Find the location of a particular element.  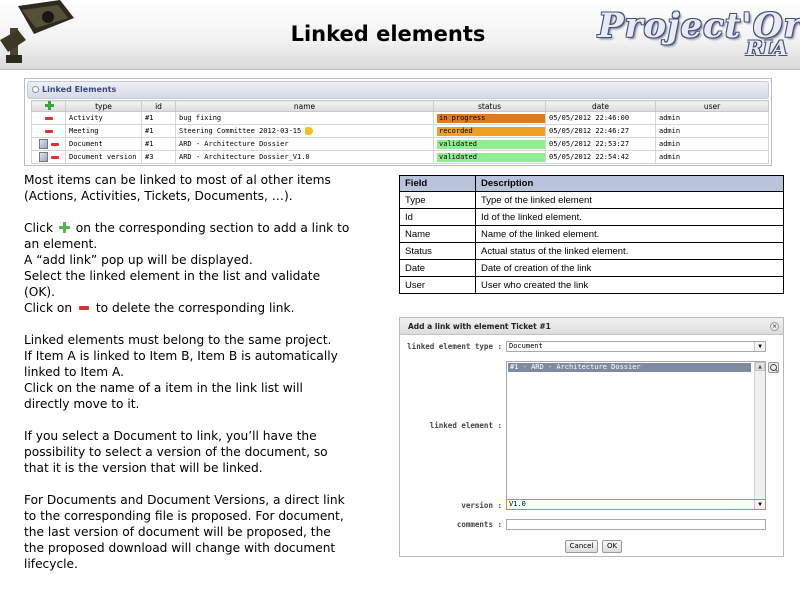

col-user: user is located at coordinates (712, 106).